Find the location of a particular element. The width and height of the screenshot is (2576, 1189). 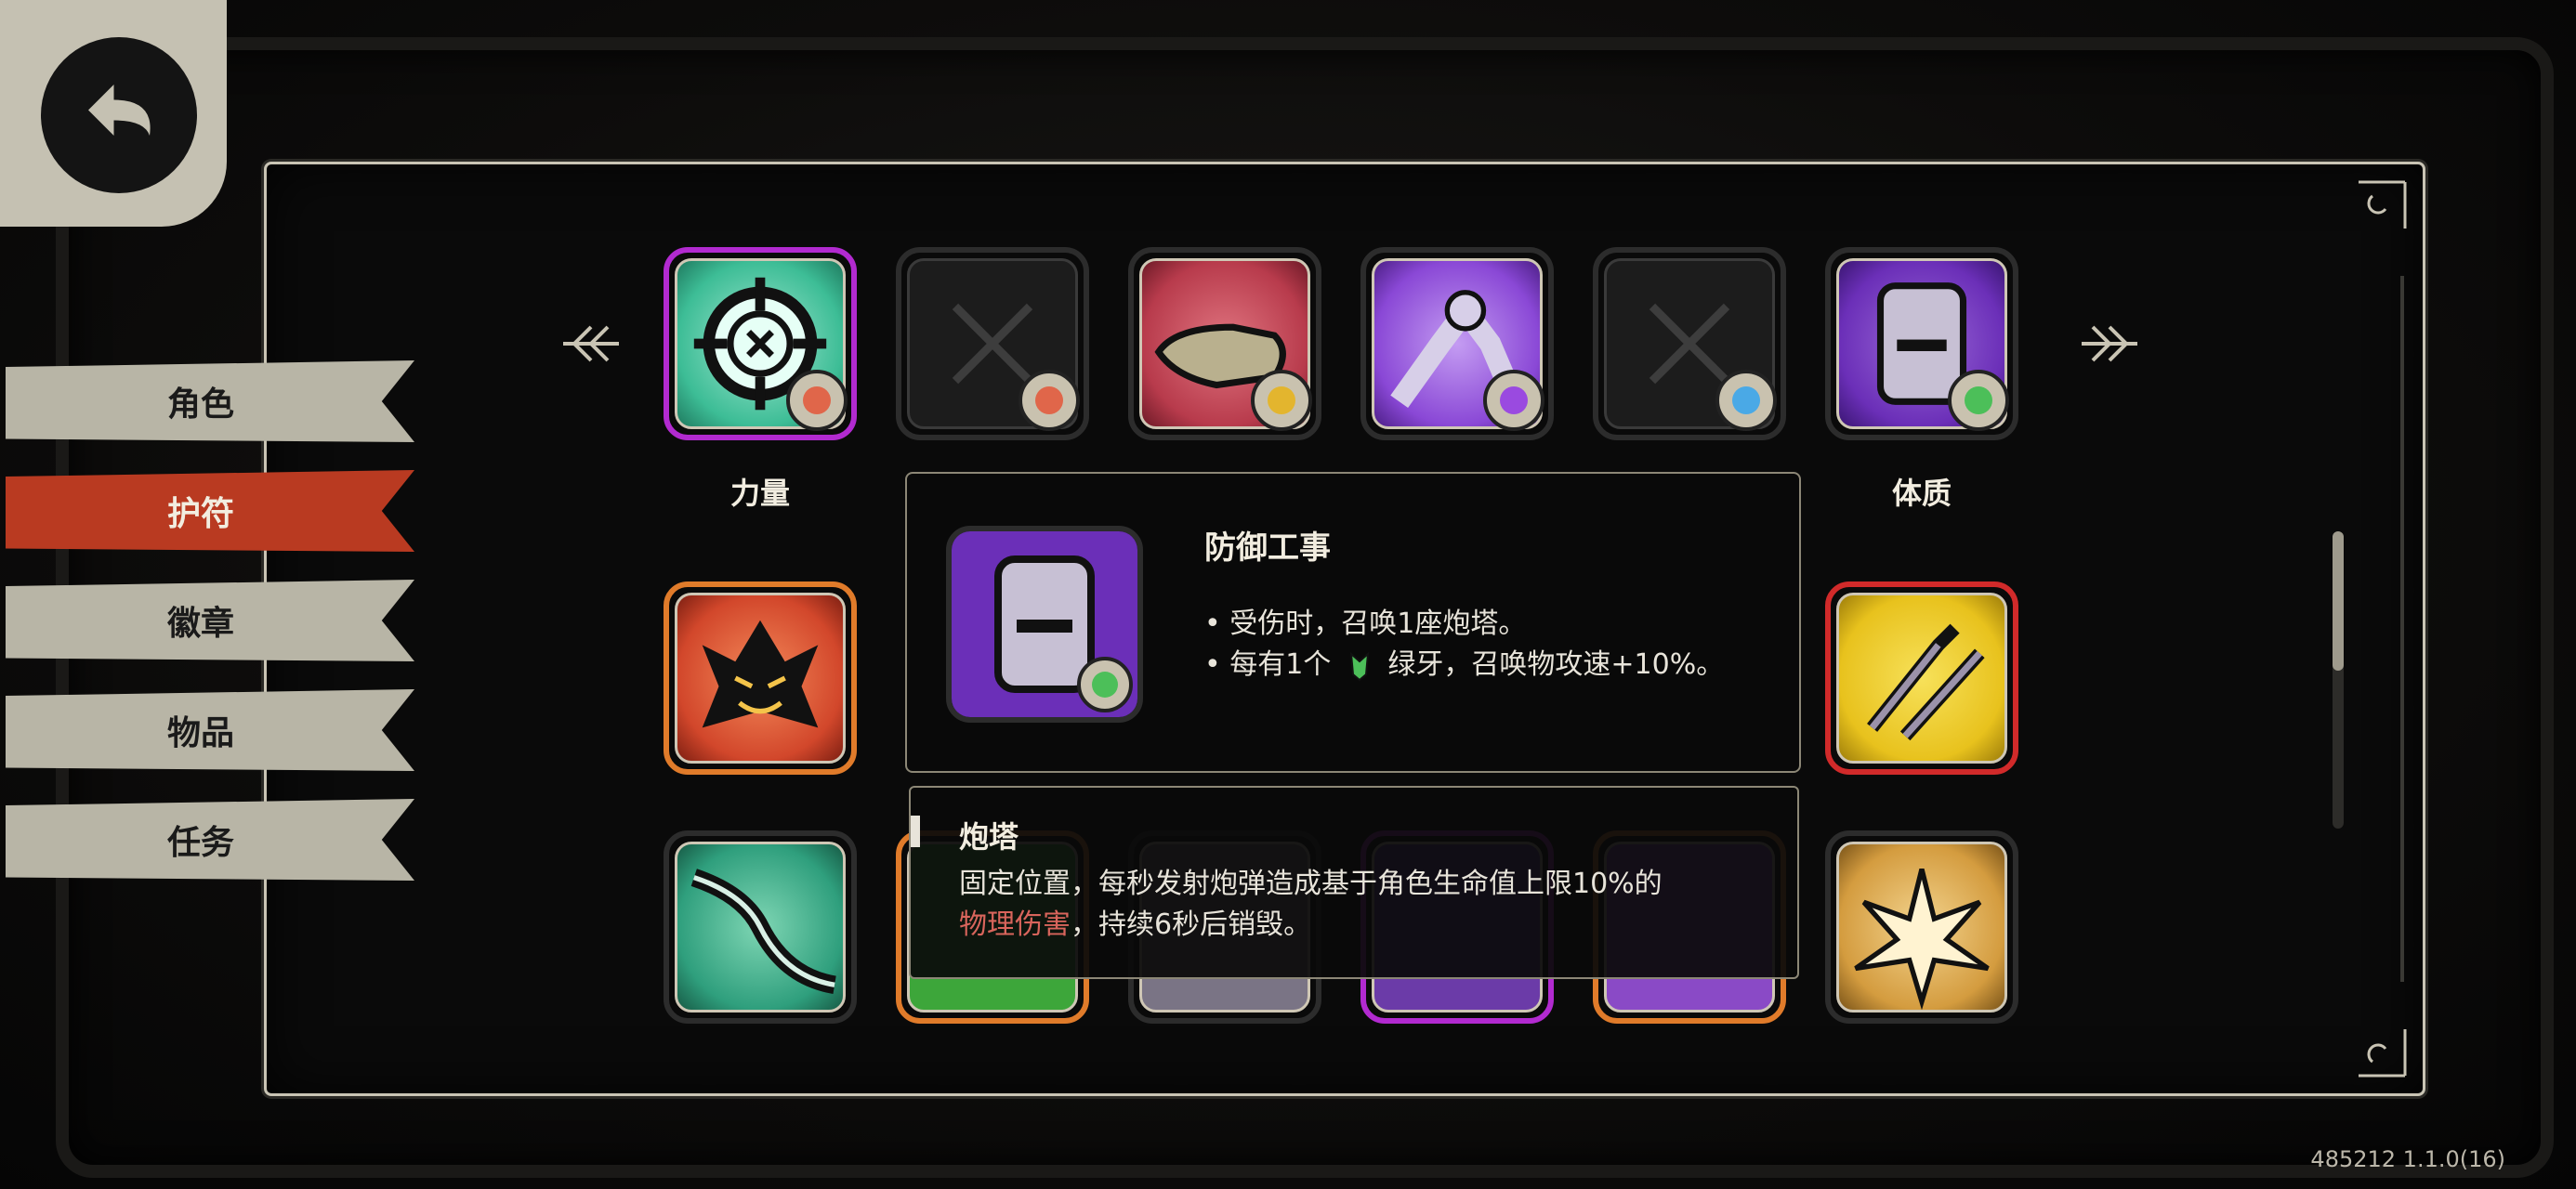

tooltip-line: • 每有1个 绿牙，召唤物攻速+10%。 is located at coordinates (1464, 661).